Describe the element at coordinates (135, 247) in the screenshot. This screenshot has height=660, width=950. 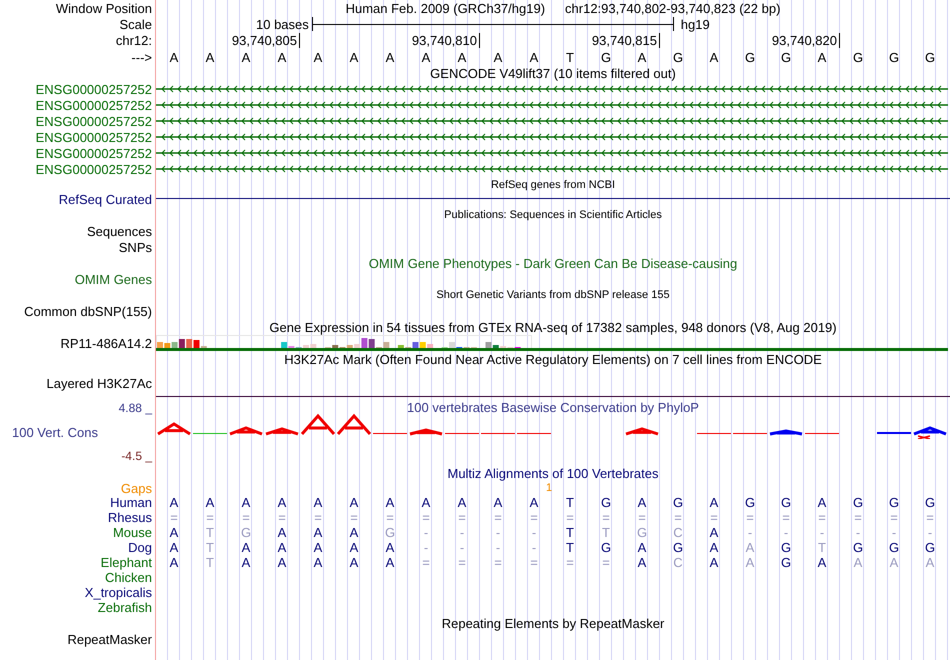
I see `track-label: SNPs` at that location.